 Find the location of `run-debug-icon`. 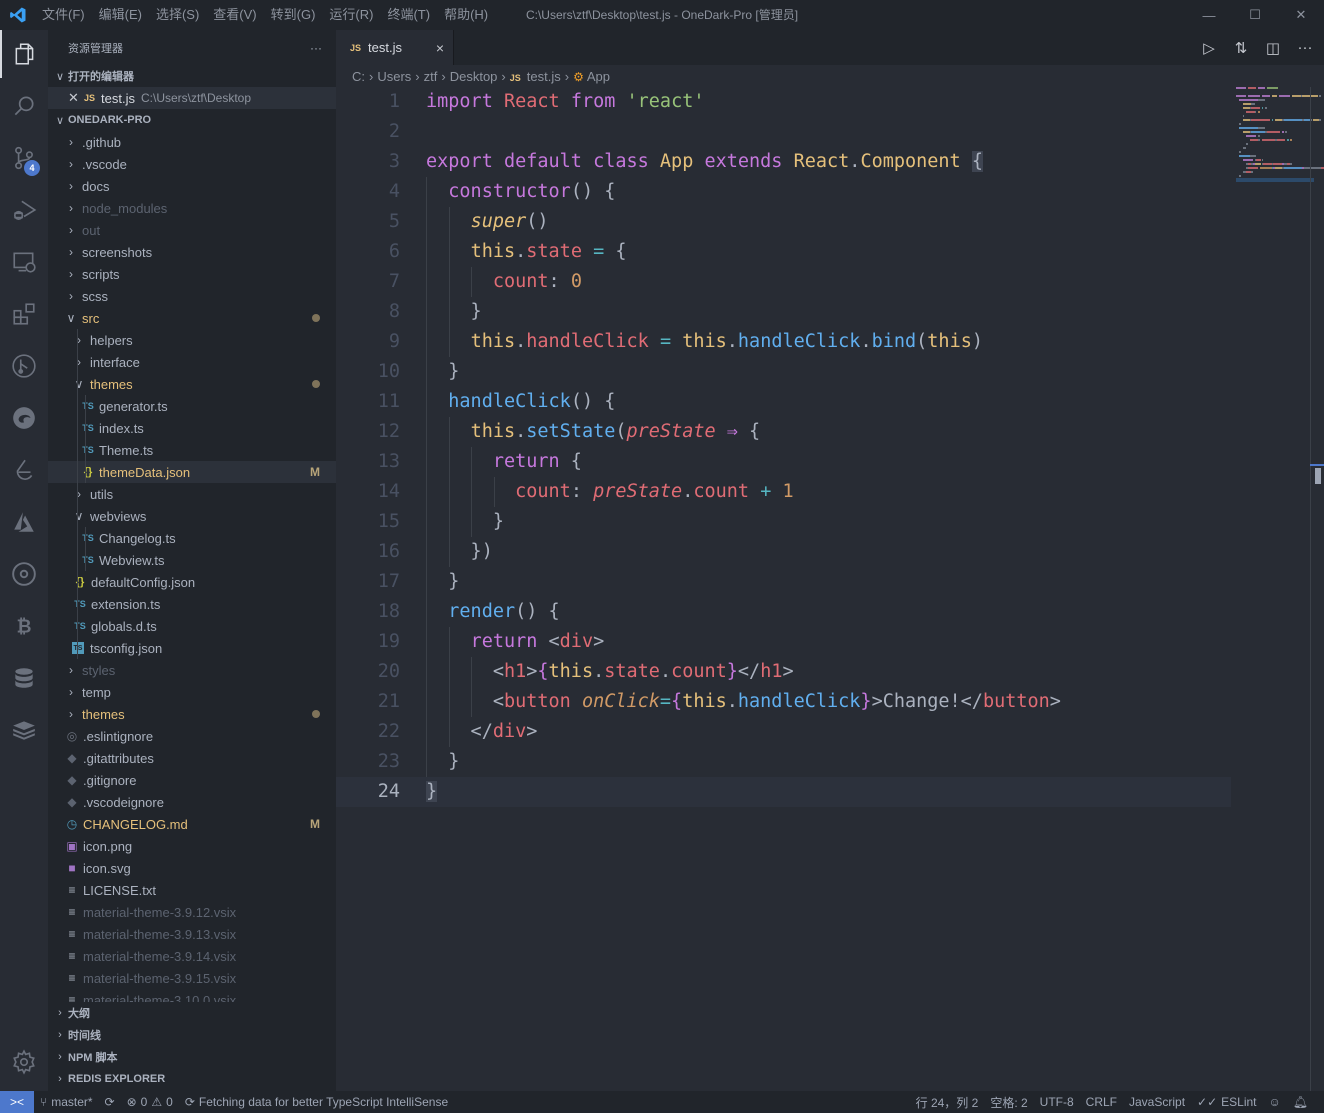

run-debug-icon is located at coordinates (24, 210).